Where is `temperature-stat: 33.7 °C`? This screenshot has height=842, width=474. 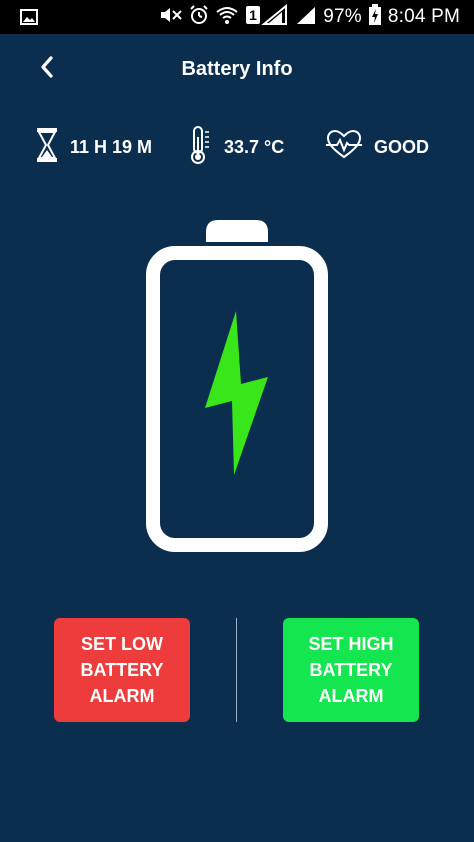
temperature-stat: 33.7 °C is located at coordinates (236, 147).